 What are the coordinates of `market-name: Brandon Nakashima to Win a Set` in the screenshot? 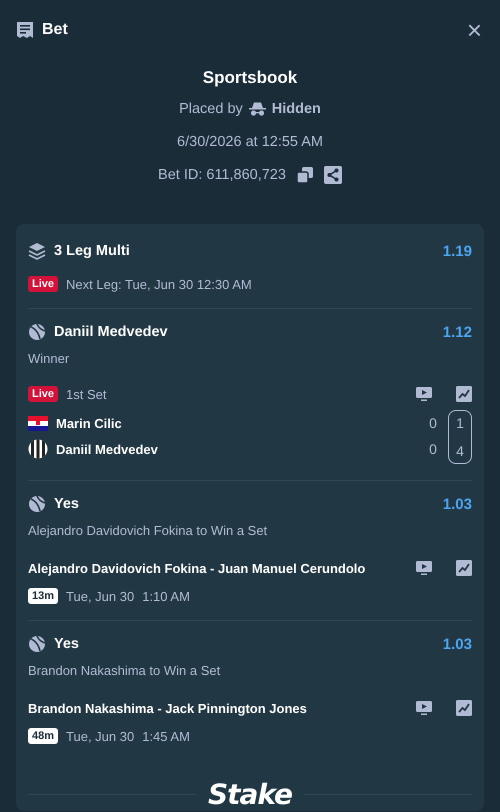 It's located at (125, 670).